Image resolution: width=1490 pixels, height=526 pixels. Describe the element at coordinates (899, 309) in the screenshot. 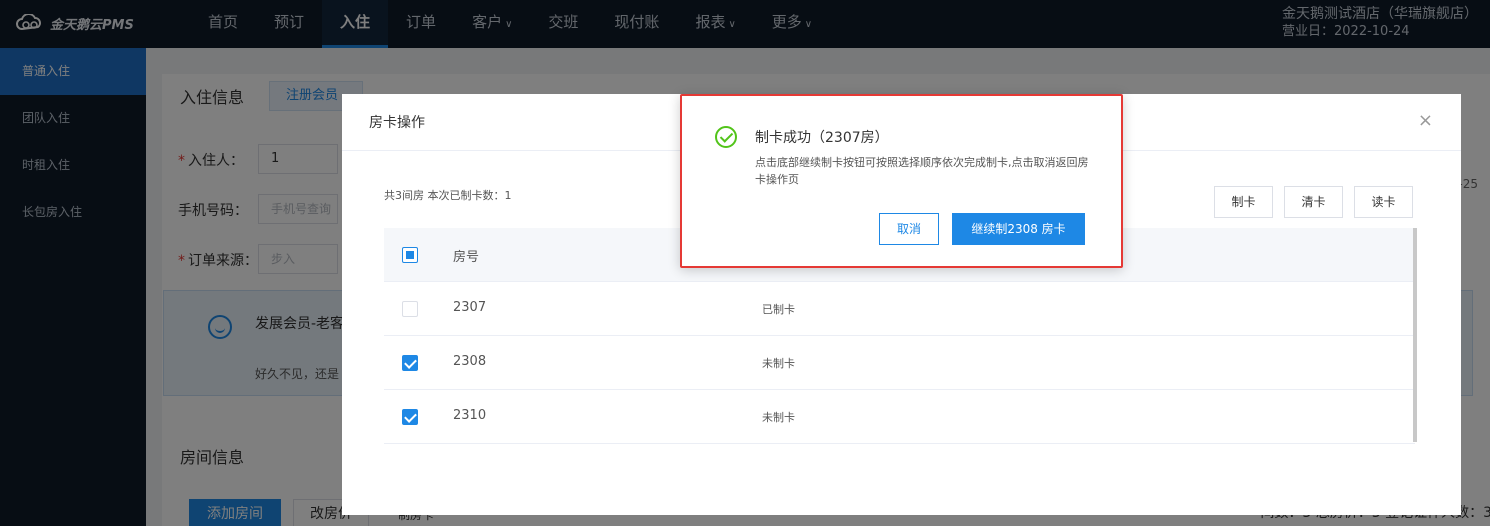

I see `table-row: 2307 已制卡` at that location.